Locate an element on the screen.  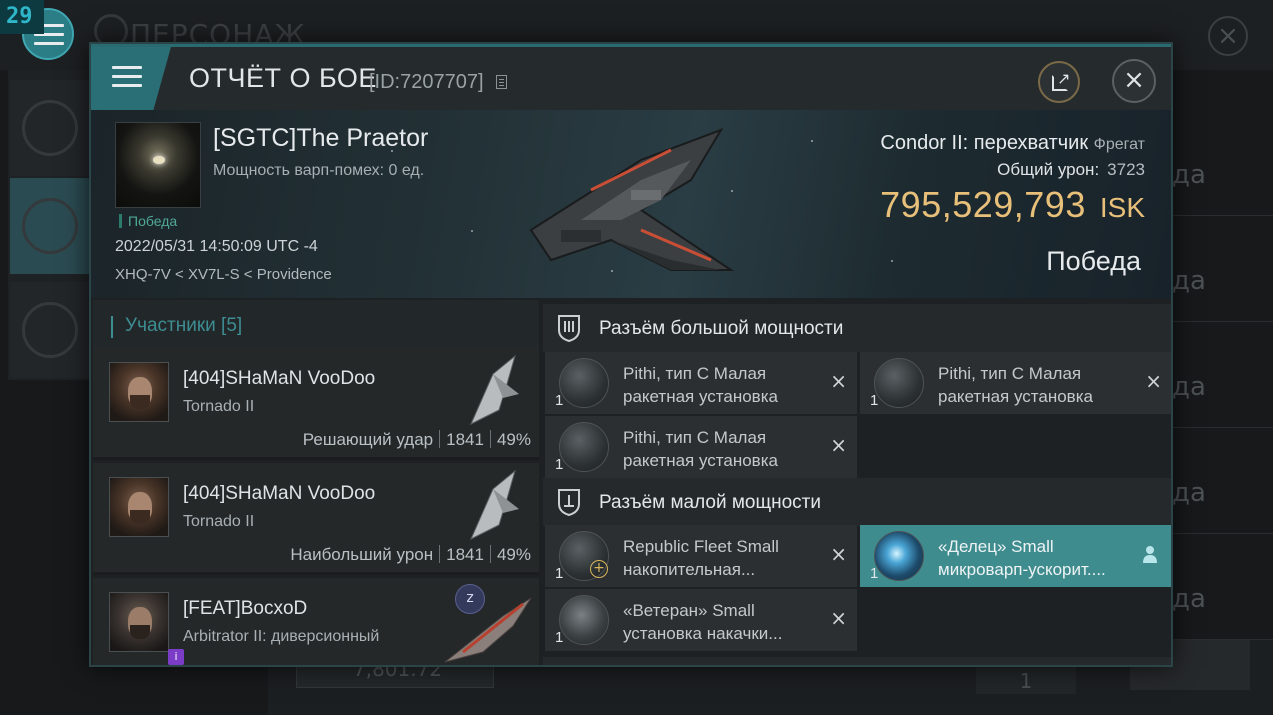
sidebar-item-rating is located at coordinates (50, 330).